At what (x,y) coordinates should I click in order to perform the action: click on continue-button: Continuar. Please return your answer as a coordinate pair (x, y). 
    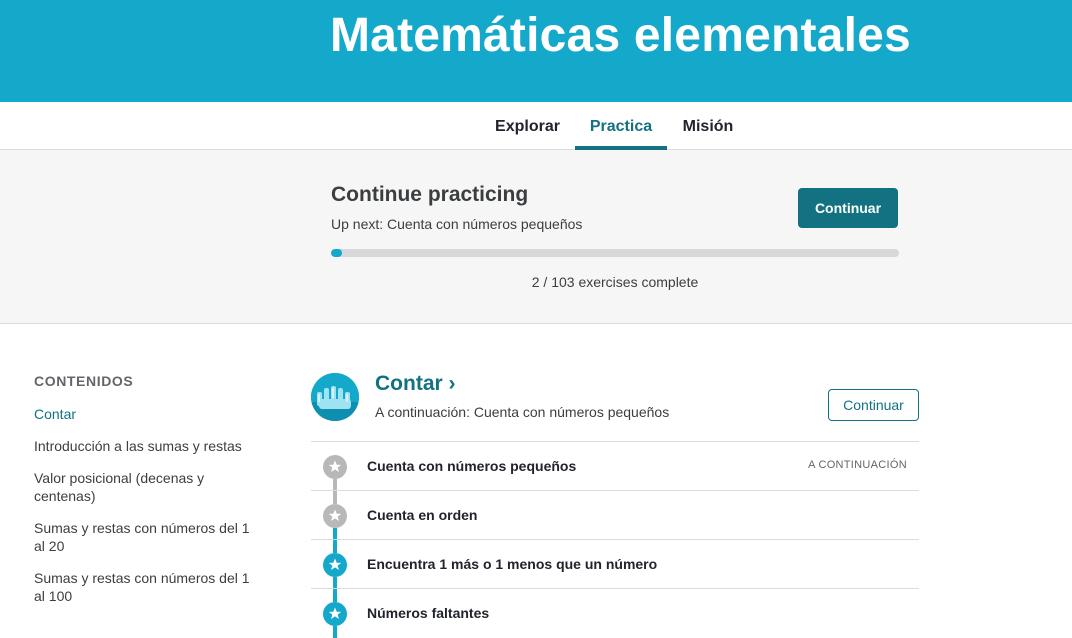
    Looking at the image, I should click on (848, 208).